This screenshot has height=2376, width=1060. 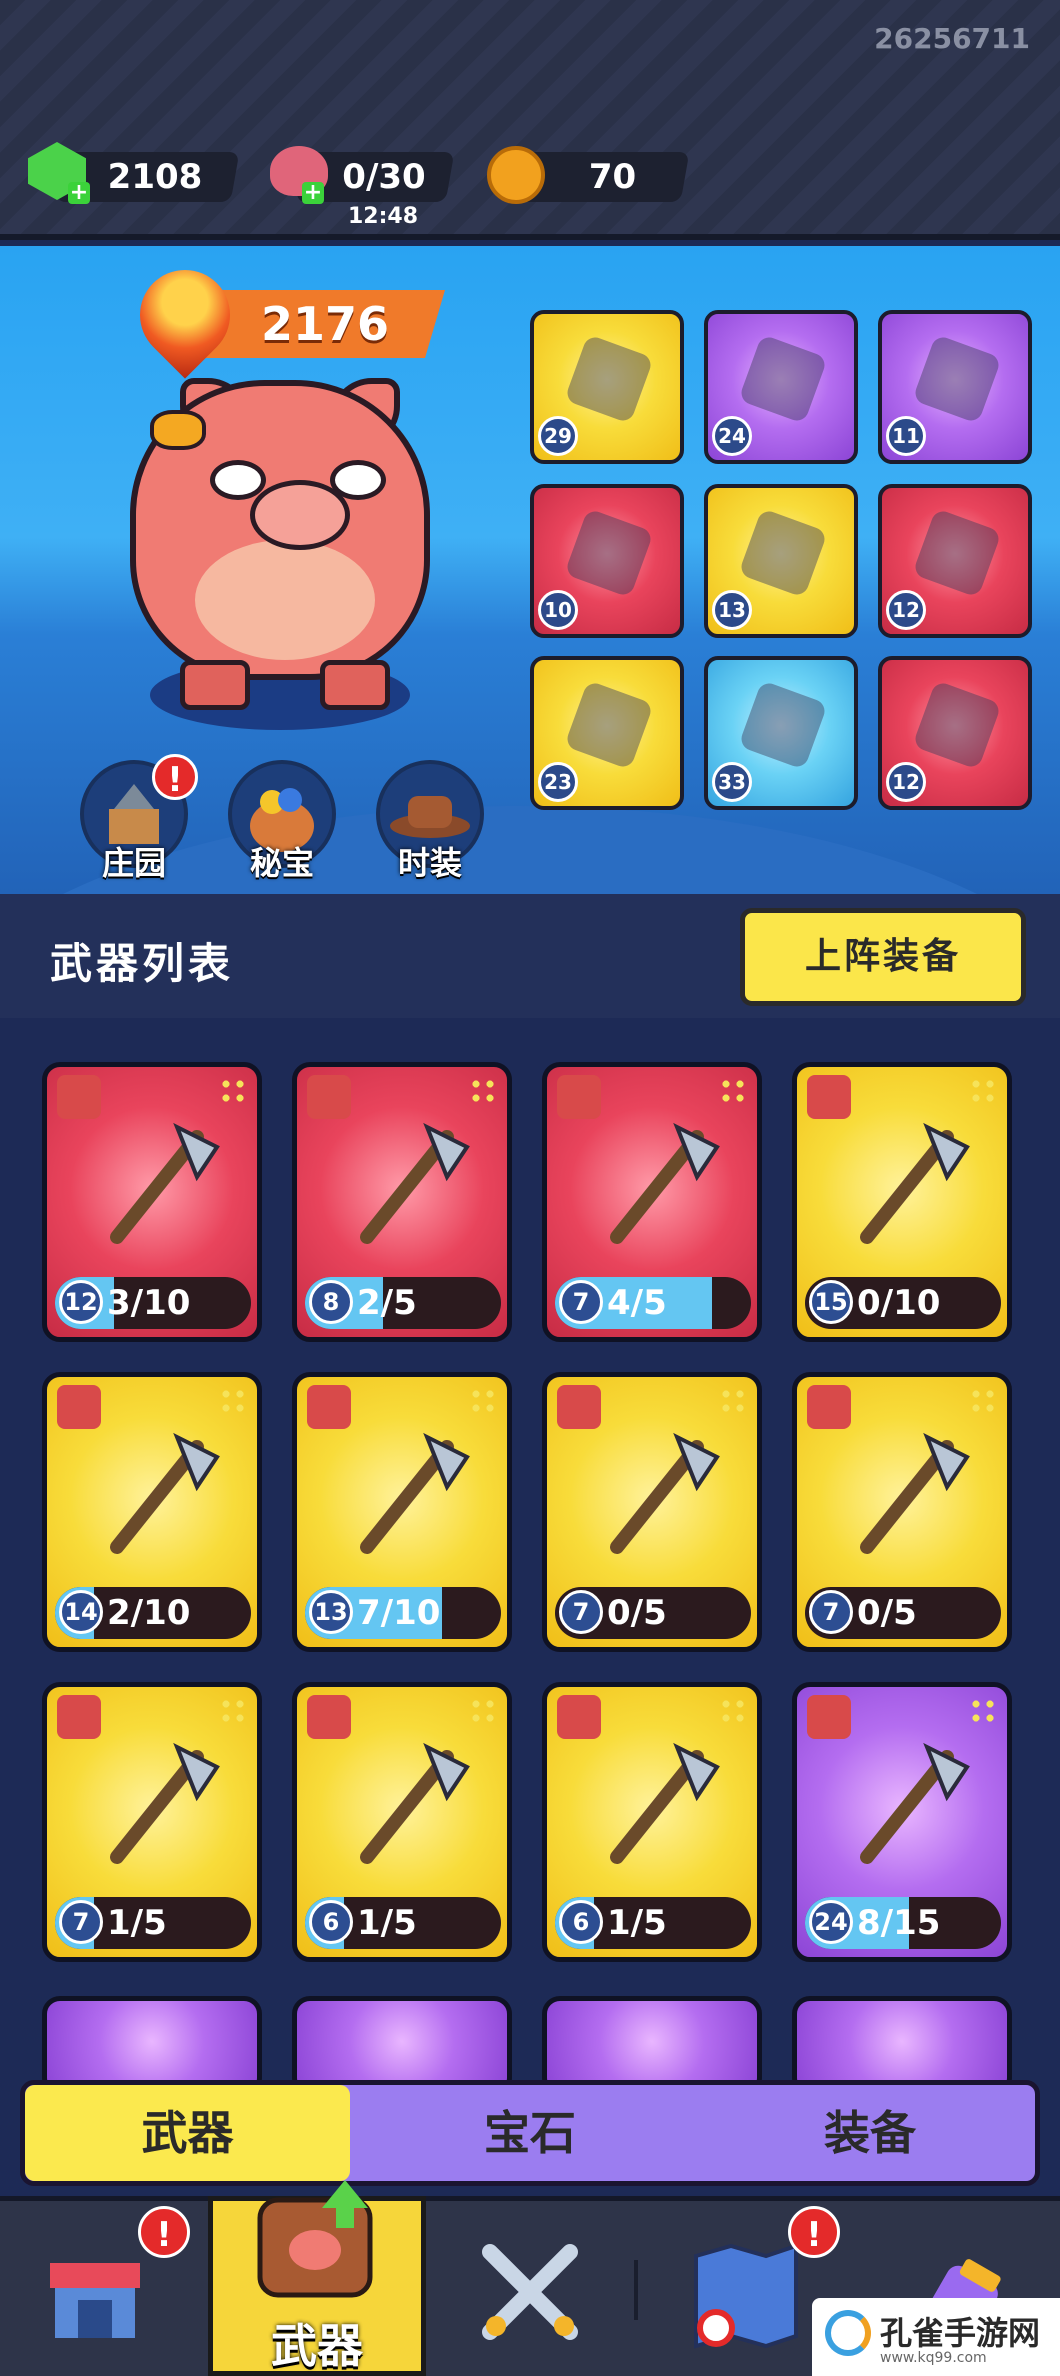 I want to click on meat-count: 0/30, so click(x=384, y=177).